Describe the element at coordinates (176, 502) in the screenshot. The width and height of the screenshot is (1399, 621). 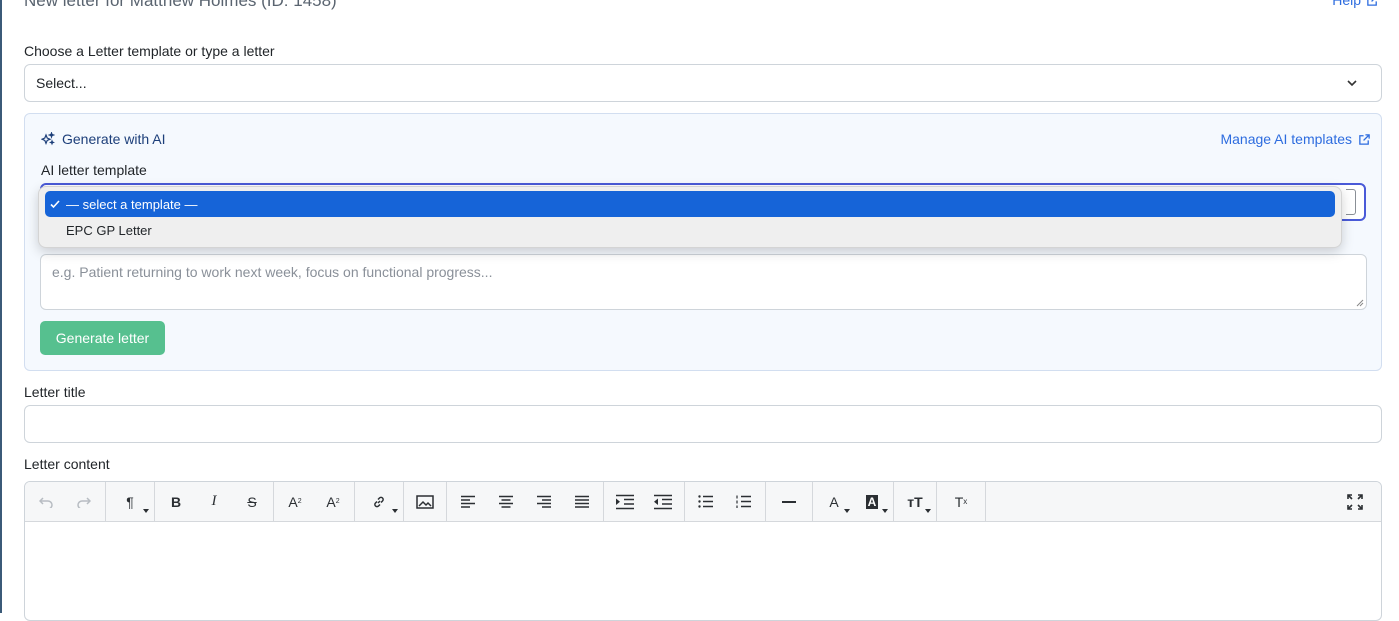
I see `bold-icon: B` at that location.